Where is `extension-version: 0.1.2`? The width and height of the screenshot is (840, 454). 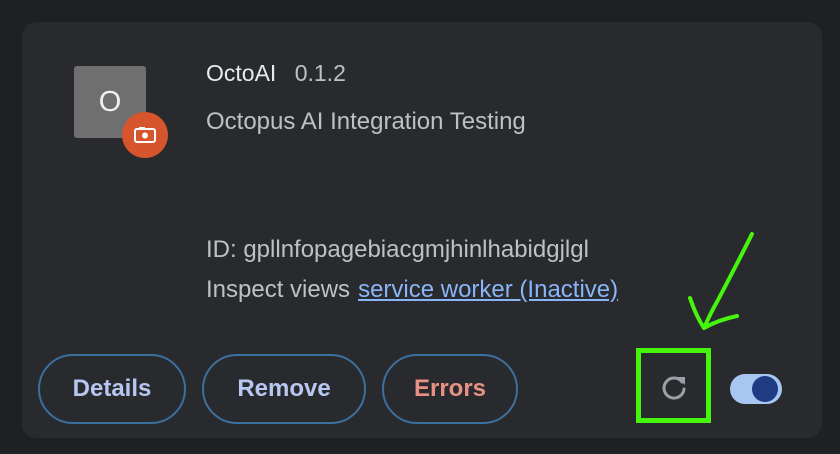 extension-version: 0.1.2 is located at coordinates (320, 73).